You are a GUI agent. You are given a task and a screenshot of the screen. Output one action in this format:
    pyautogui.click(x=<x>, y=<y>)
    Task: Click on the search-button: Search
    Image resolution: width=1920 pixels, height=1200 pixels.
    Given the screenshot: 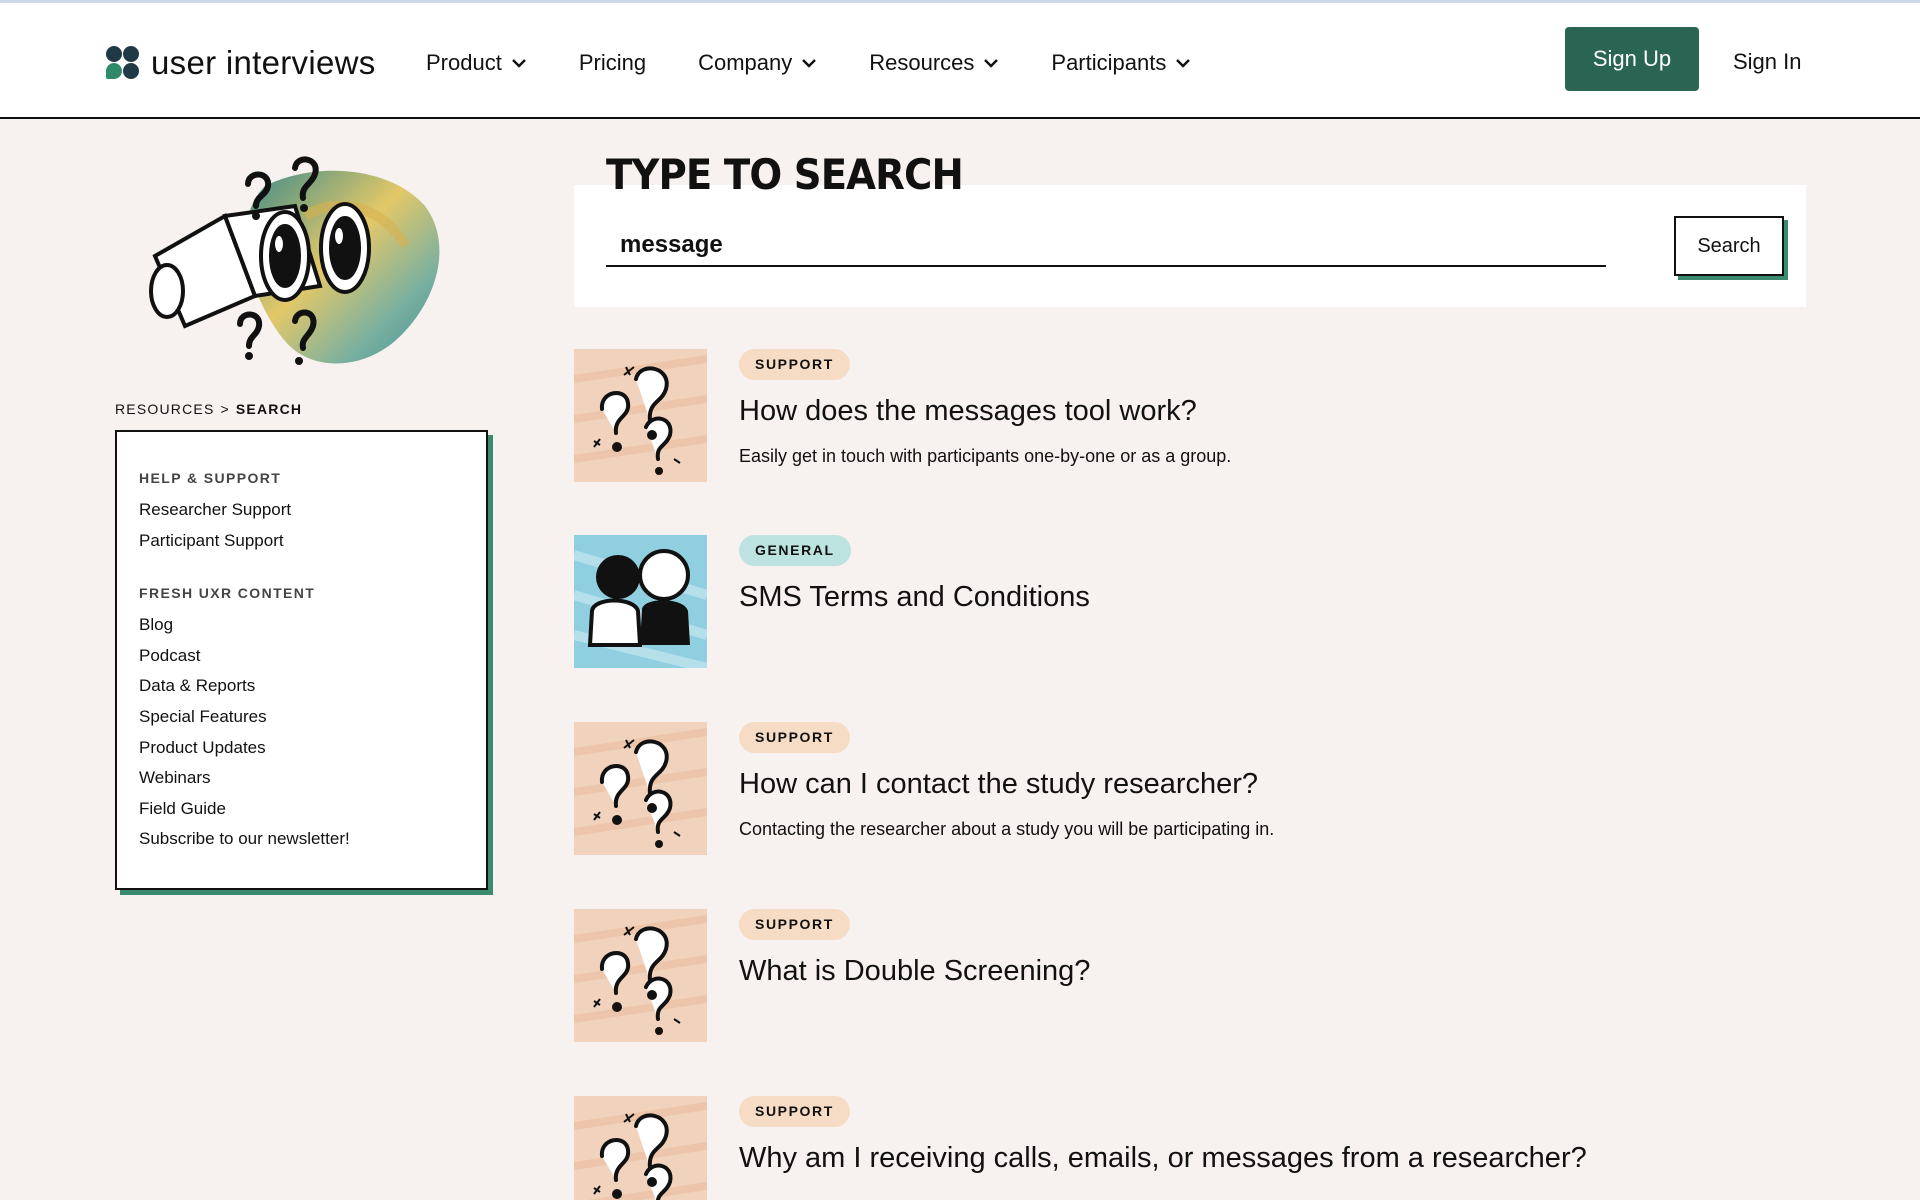 What is the action you would take?
    pyautogui.click(x=1729, y=246)
    